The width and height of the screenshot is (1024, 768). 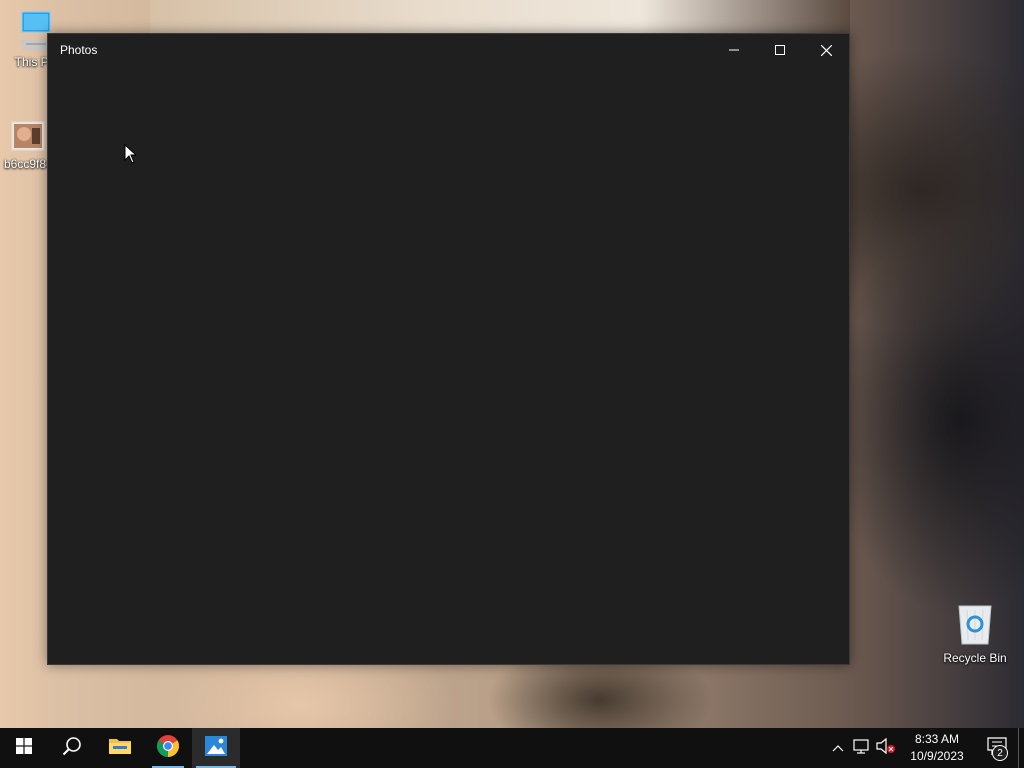 What do you see at coordinates (448, 50) in the screenshot?
I see `window-titlebar: Photos` at bounding box center [448, 50].